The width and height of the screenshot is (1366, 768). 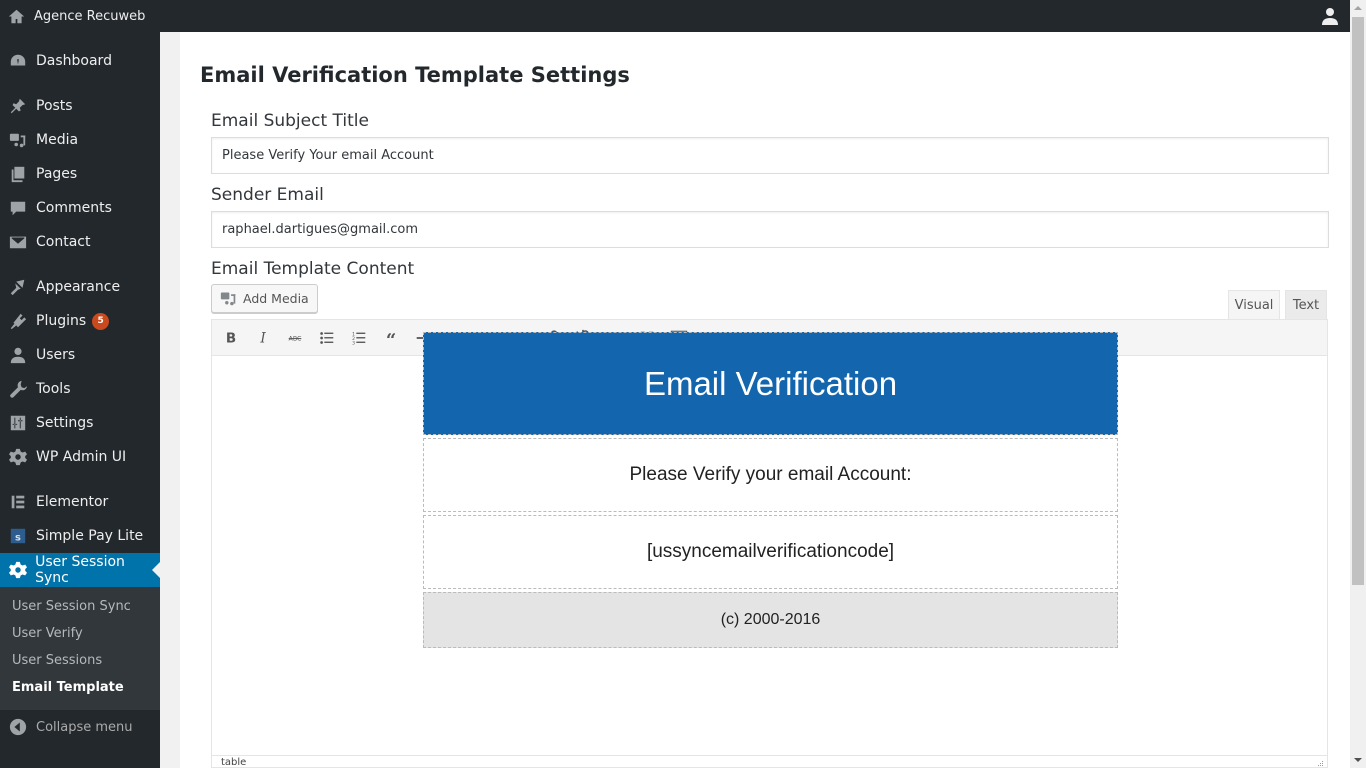 What do you see at coordinates (61, 321) in the screenshot?
I see `sidebar-item-label: Plugins` at bounding box center [61, 321].